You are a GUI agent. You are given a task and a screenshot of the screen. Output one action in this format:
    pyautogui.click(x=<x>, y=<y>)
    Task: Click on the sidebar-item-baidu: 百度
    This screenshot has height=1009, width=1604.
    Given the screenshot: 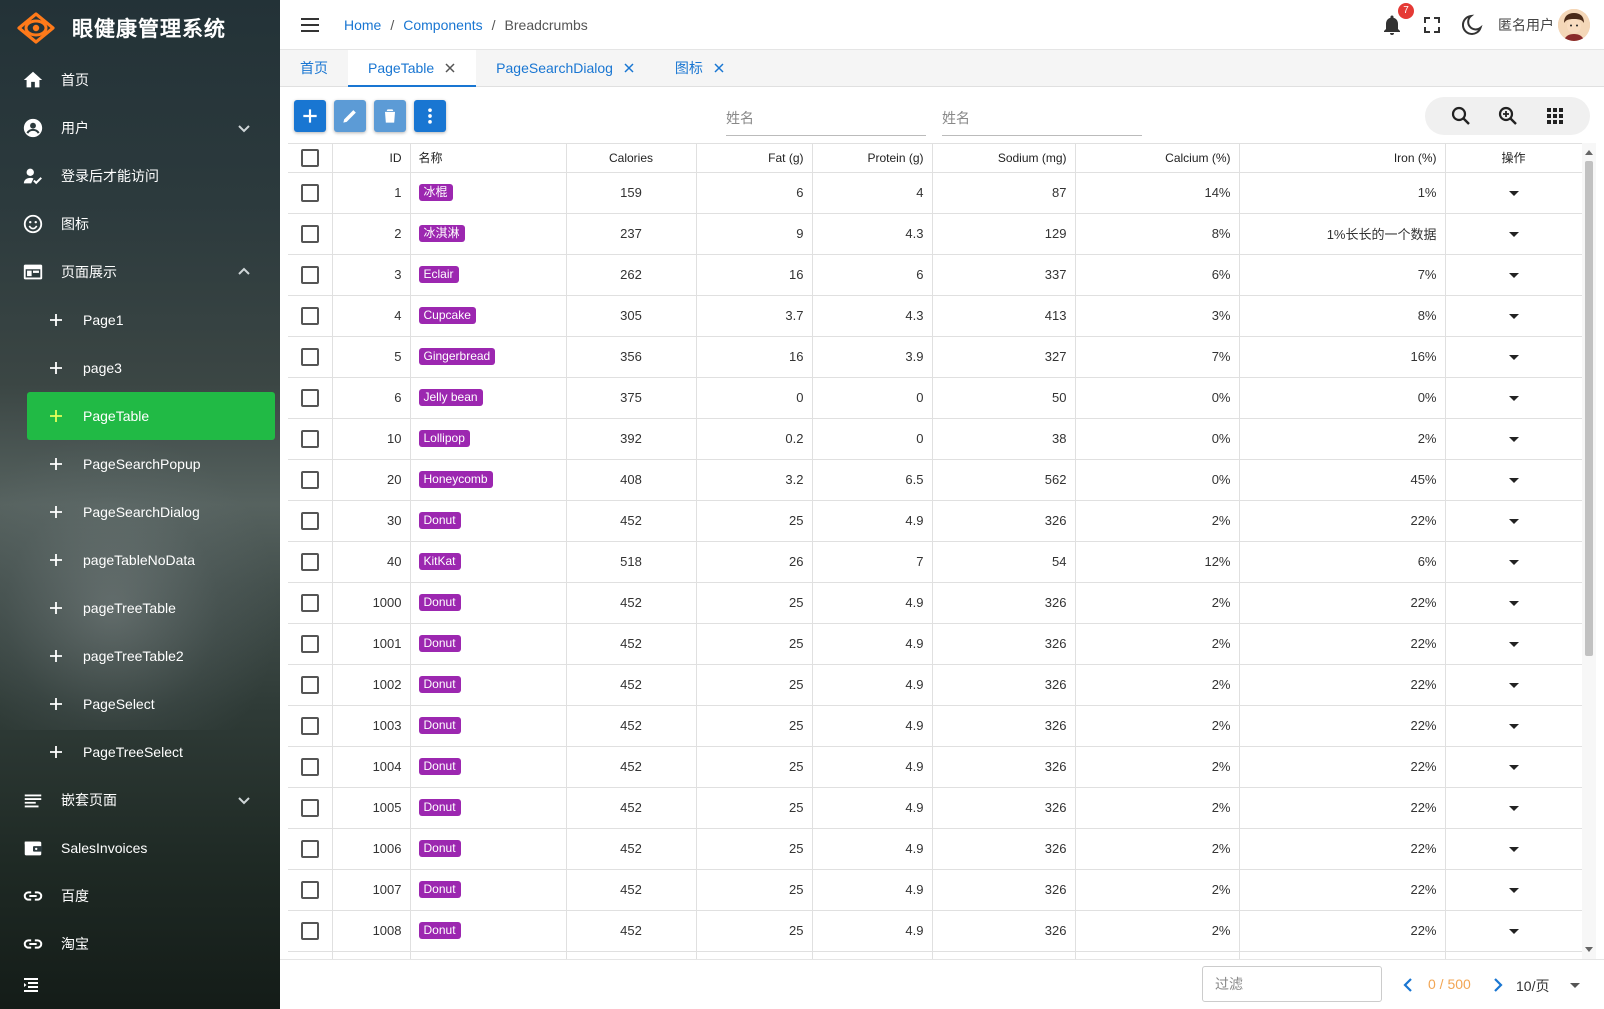 What is the action you would take?
    pyautogui.click(x=140, y=896)
    